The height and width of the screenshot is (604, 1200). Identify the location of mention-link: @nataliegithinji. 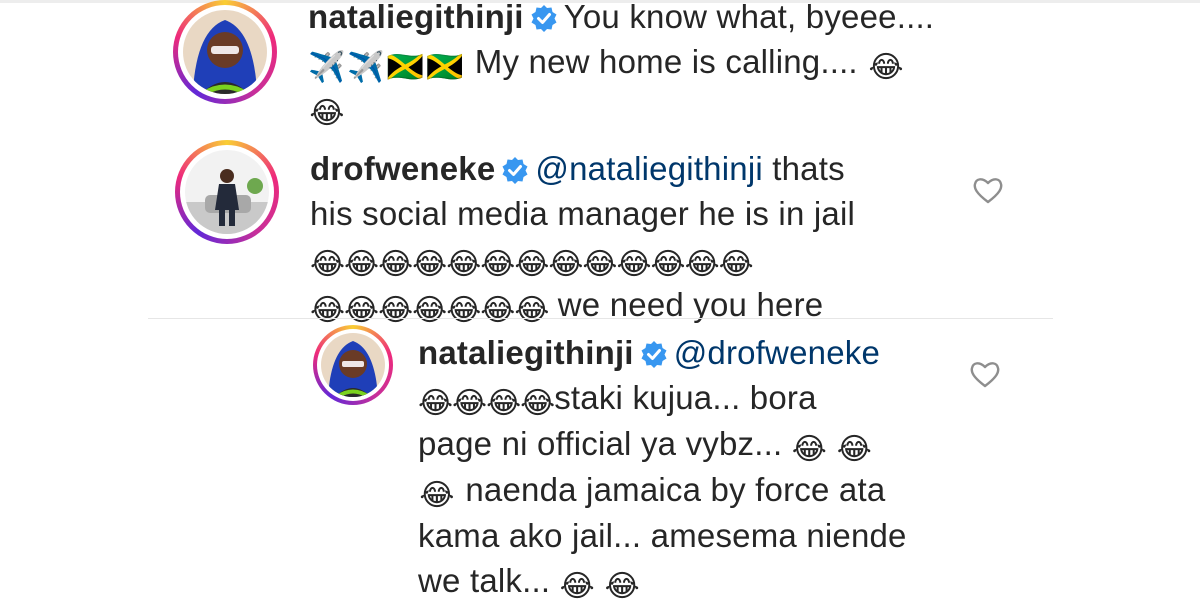
(649, 168).